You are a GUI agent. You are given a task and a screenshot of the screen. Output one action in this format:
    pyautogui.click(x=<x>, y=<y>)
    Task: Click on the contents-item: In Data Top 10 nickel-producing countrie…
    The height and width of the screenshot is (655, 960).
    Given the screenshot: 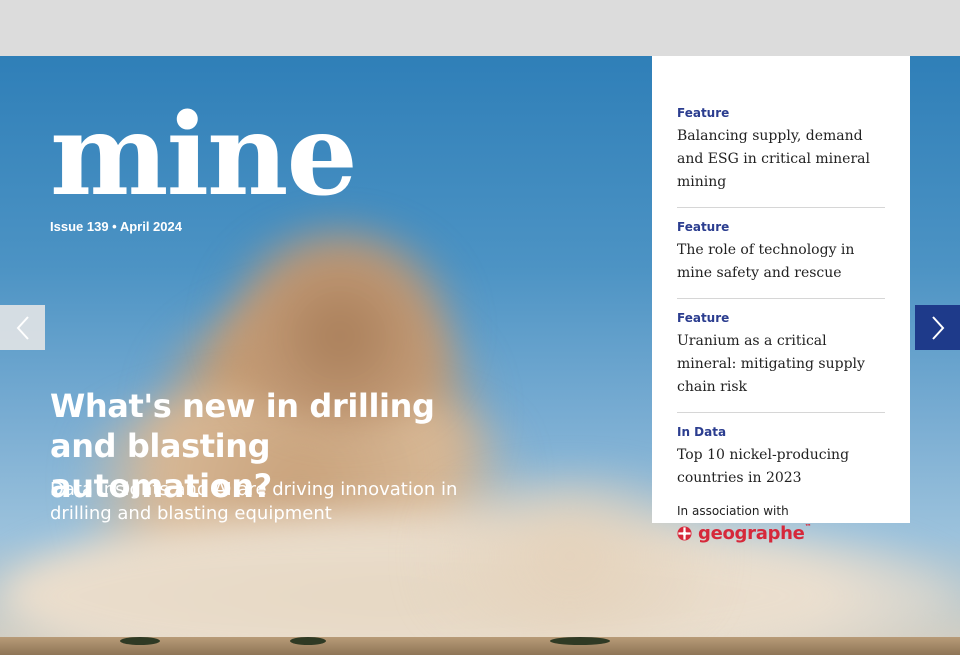 What is the action you would take?
    pyautogui.click(x=781, y=462)
    